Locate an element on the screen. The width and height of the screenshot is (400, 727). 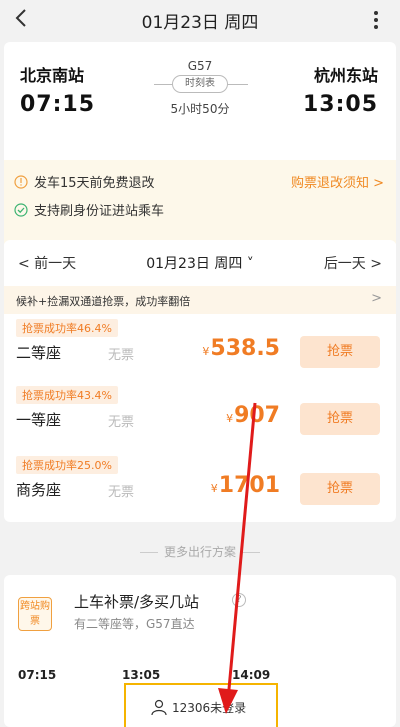
success-rate-badge: 抢票成功率25.0% is located at coordinates (67, 465).